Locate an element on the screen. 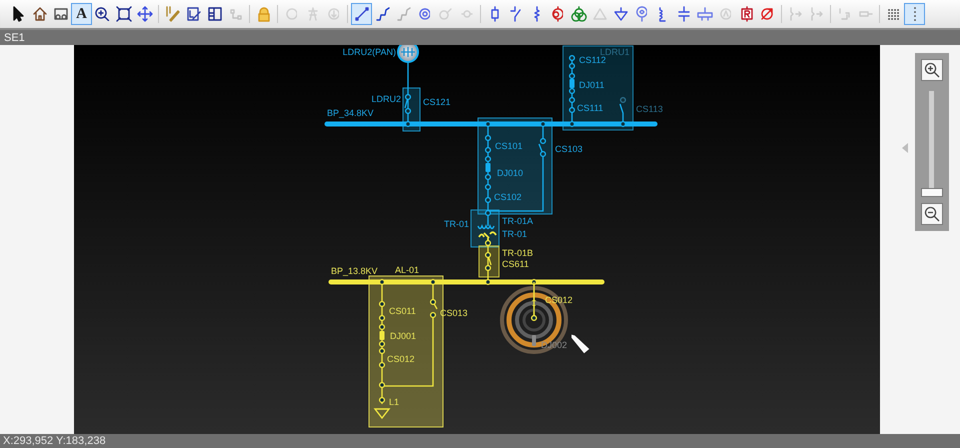  pen-cursor-icon is located at coordinates (580, 344).